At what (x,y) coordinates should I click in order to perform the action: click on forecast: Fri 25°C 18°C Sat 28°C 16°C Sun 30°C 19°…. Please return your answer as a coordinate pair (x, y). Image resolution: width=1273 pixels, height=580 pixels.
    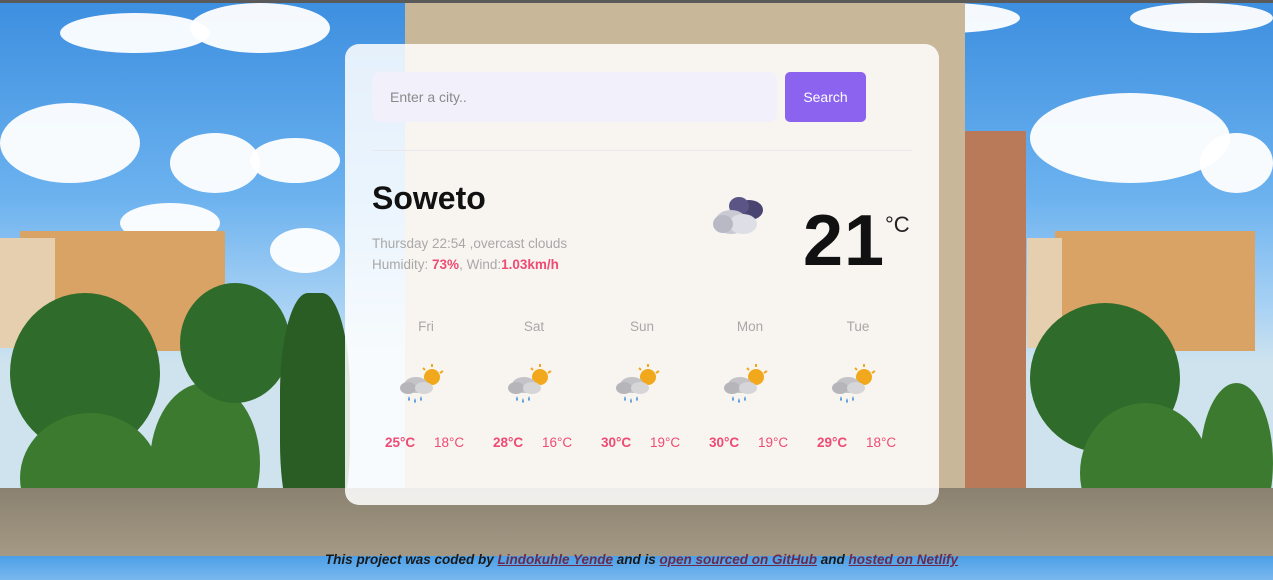
    Looking at the image, I should click on (642, 391).